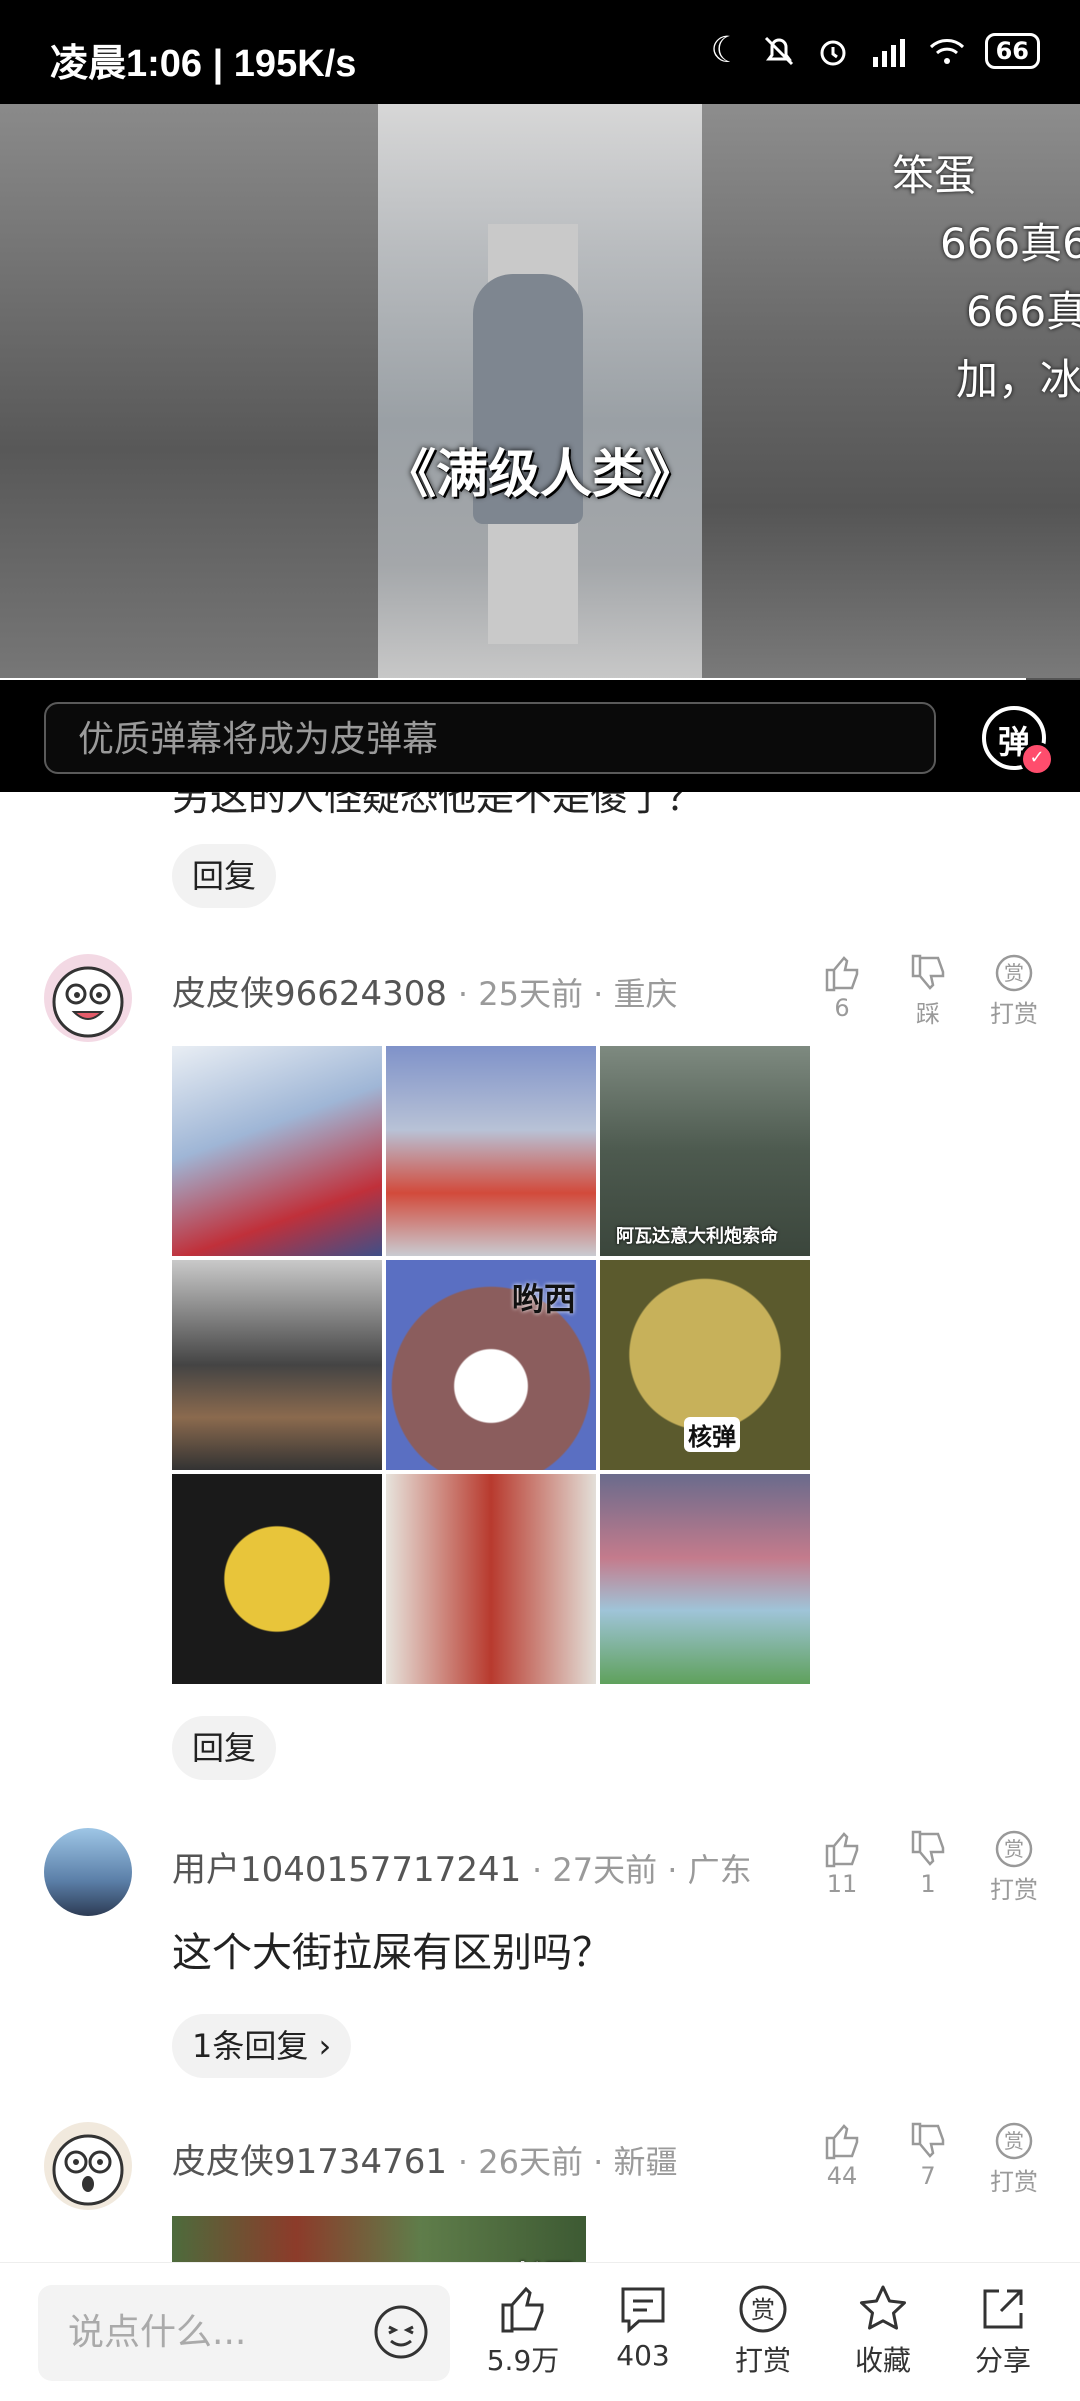 The width and height of the screenshot is (1080, 2401). What do you see at coordinates (712, 1434) in the screenshot?
I see `image-caption: 核弹` at bounding box center [712, 1434].